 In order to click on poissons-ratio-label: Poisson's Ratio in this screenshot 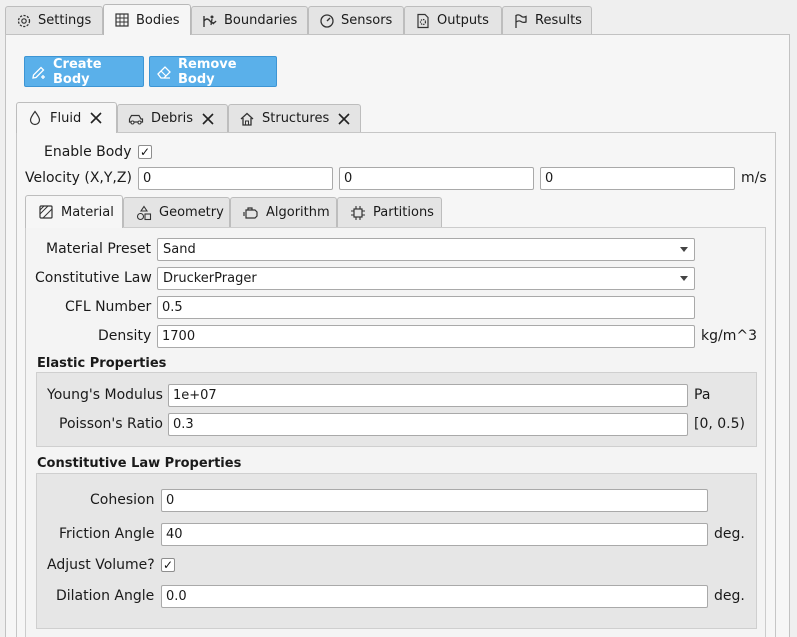, I will do `click(111, 424)`.